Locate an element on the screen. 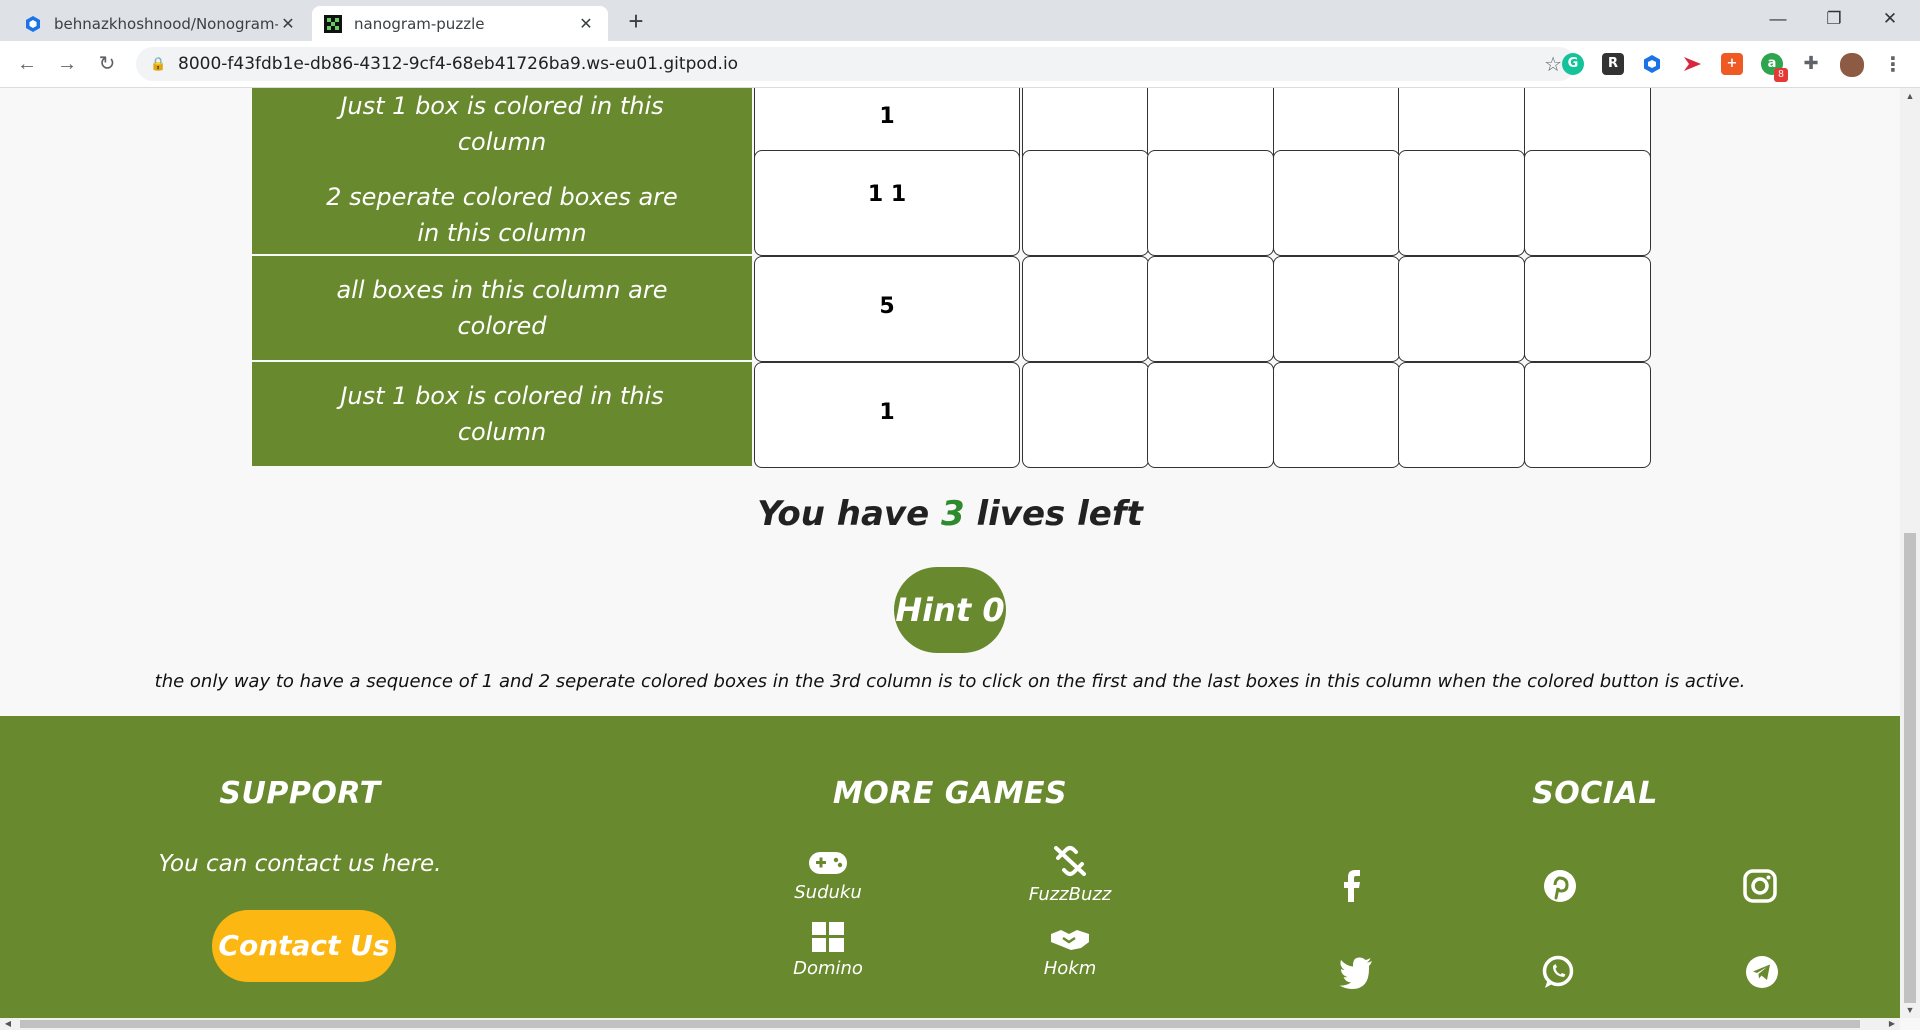 The image size is (1920, 1030). tab-title: nanogram-puzzle is located at coordinates (419, 23).